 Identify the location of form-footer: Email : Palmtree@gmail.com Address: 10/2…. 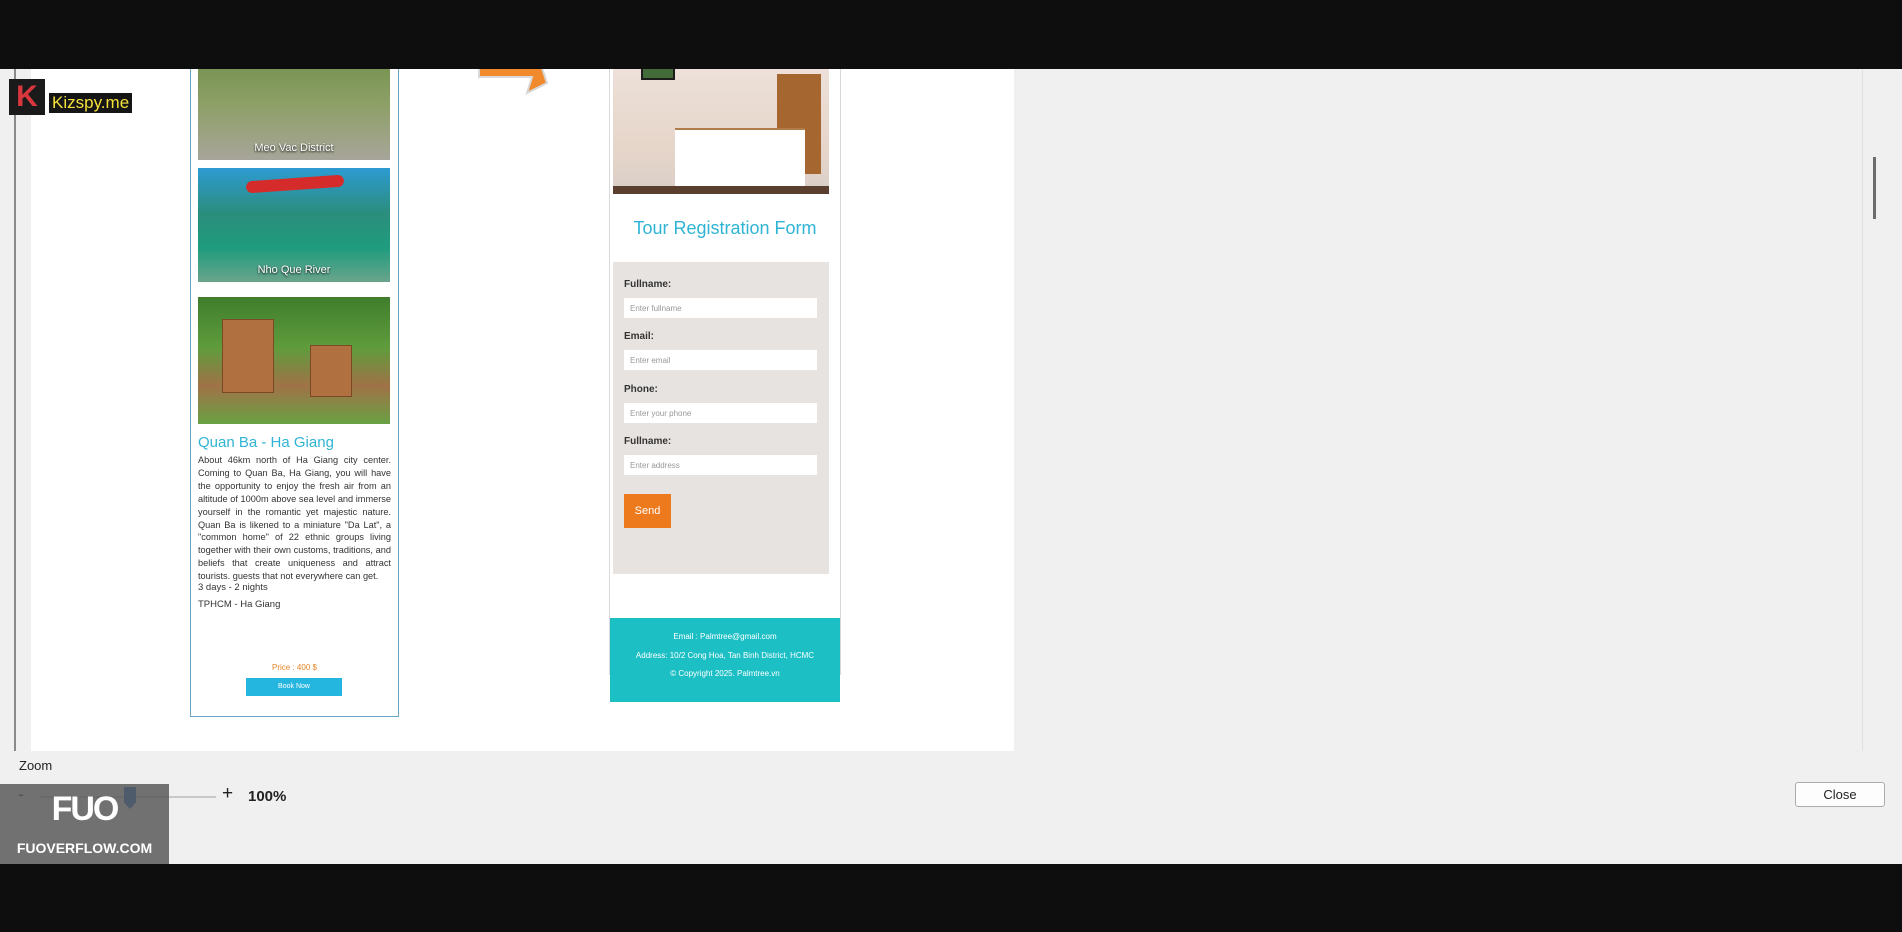
(725, 660).